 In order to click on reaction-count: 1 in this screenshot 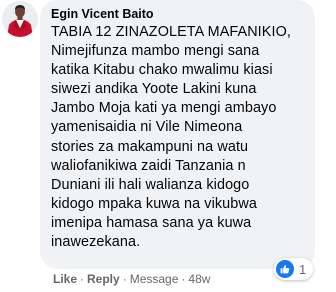, I will do `click(303, 269)`.